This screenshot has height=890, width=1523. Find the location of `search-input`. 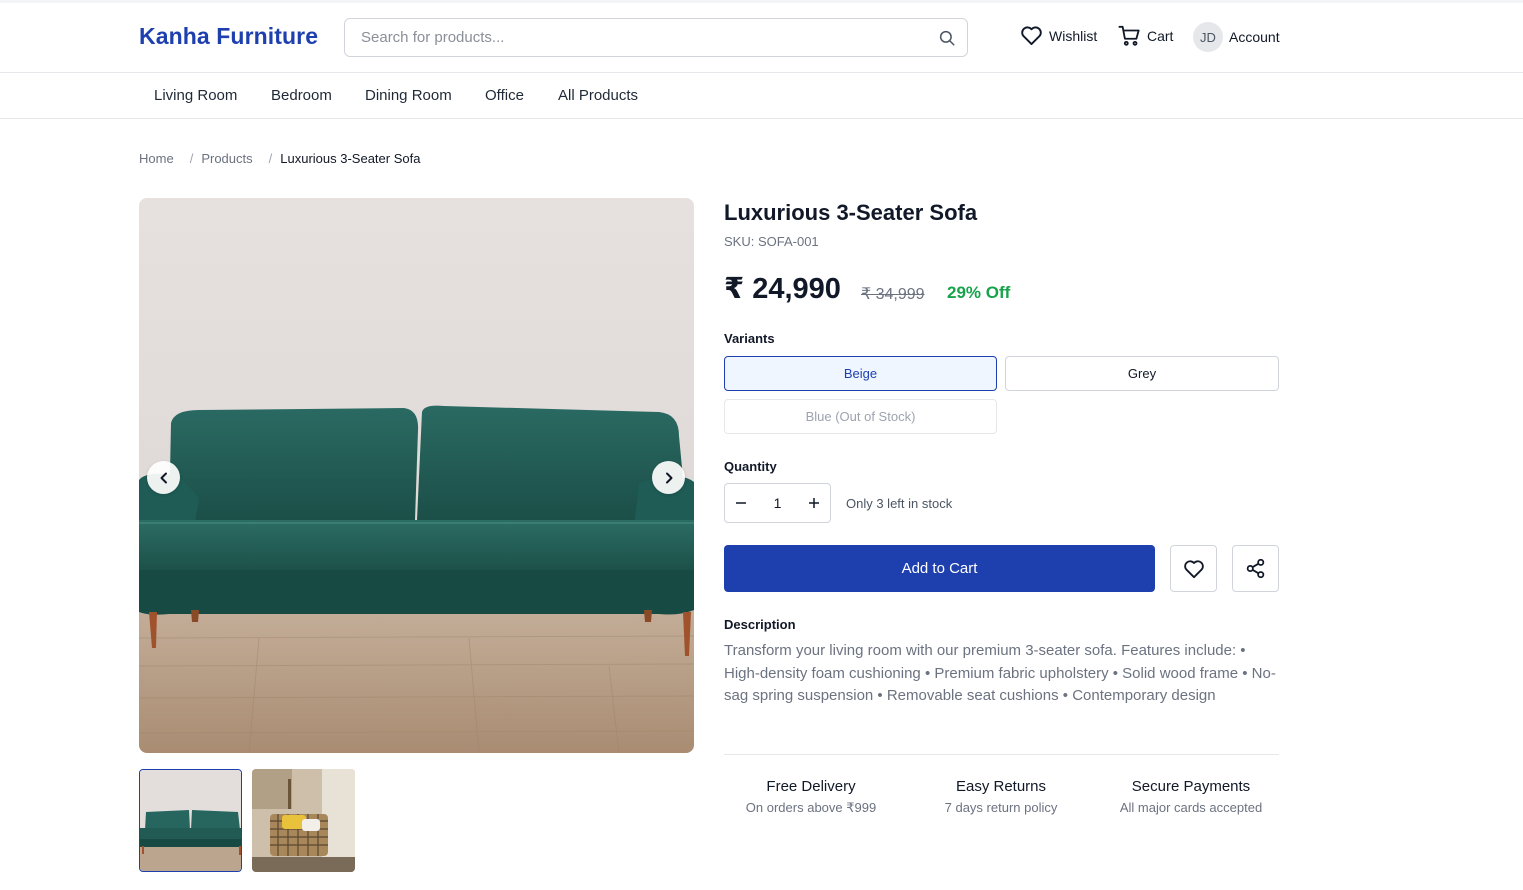

search-input is located at coordinates (635, 37).